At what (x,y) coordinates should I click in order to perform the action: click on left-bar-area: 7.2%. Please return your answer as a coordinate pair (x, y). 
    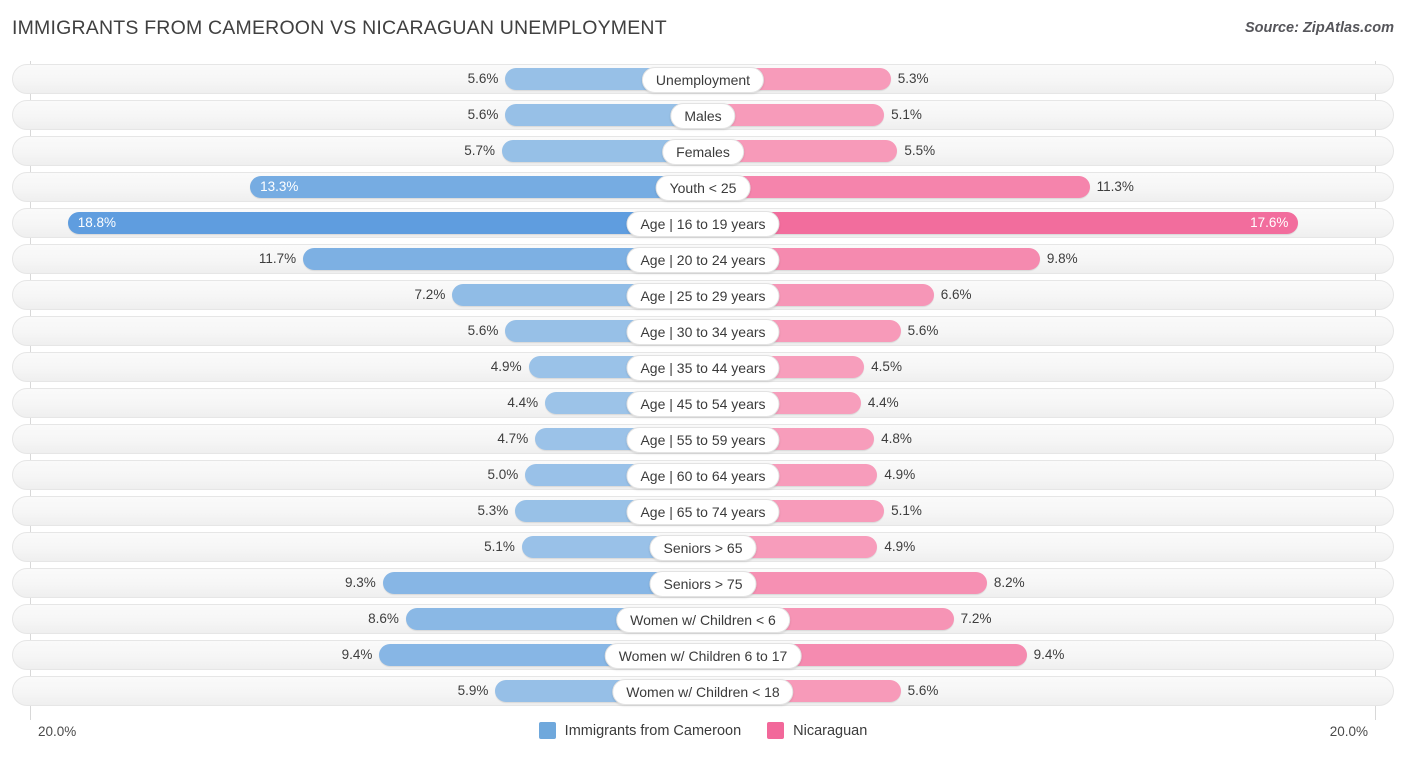
    Looking at the image, I should click on (359, 295).